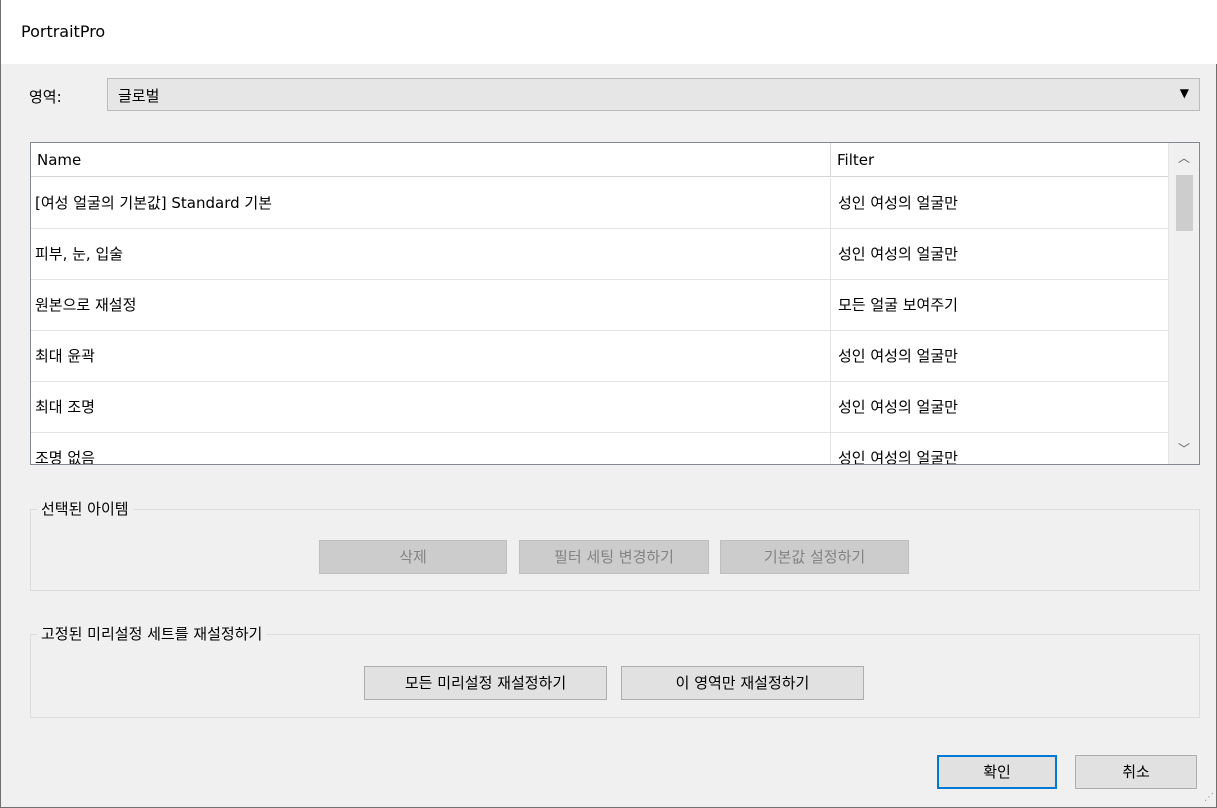  I want to click on preset-name-cell: 피부, 눈, 입술, so click(431, 254).